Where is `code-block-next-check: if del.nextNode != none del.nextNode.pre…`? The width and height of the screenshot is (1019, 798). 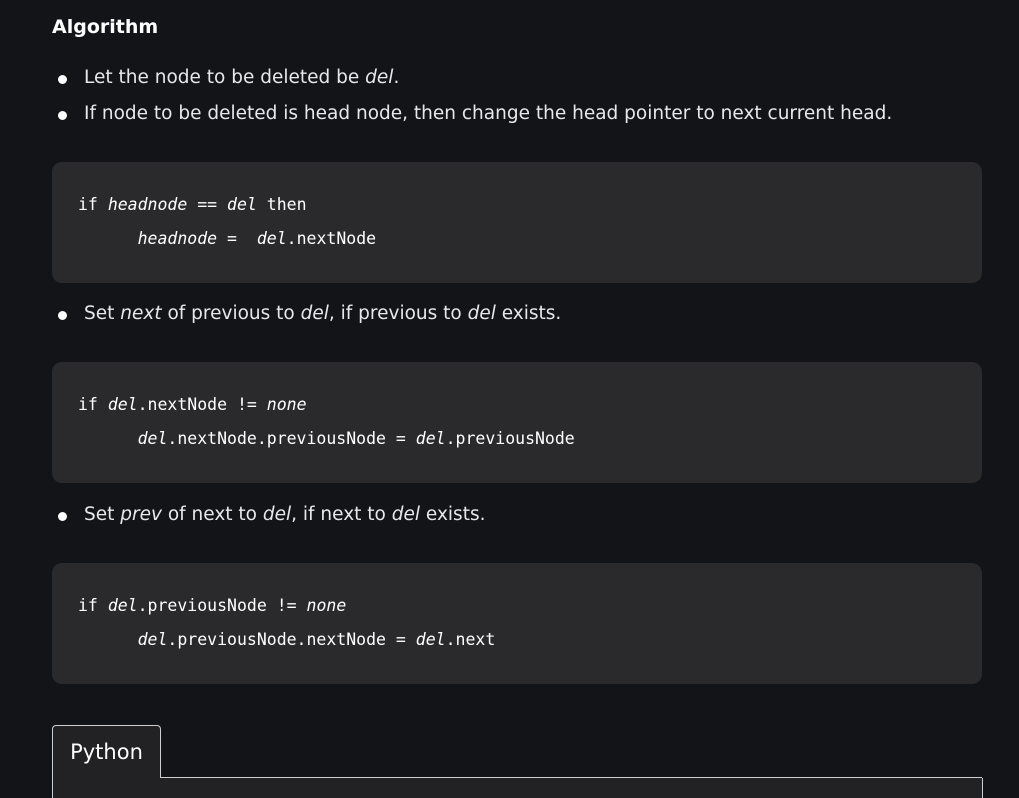 code-block-next-check: if del.nextNode != none del.nextNode.pre… is located at coordinates (517, 422).